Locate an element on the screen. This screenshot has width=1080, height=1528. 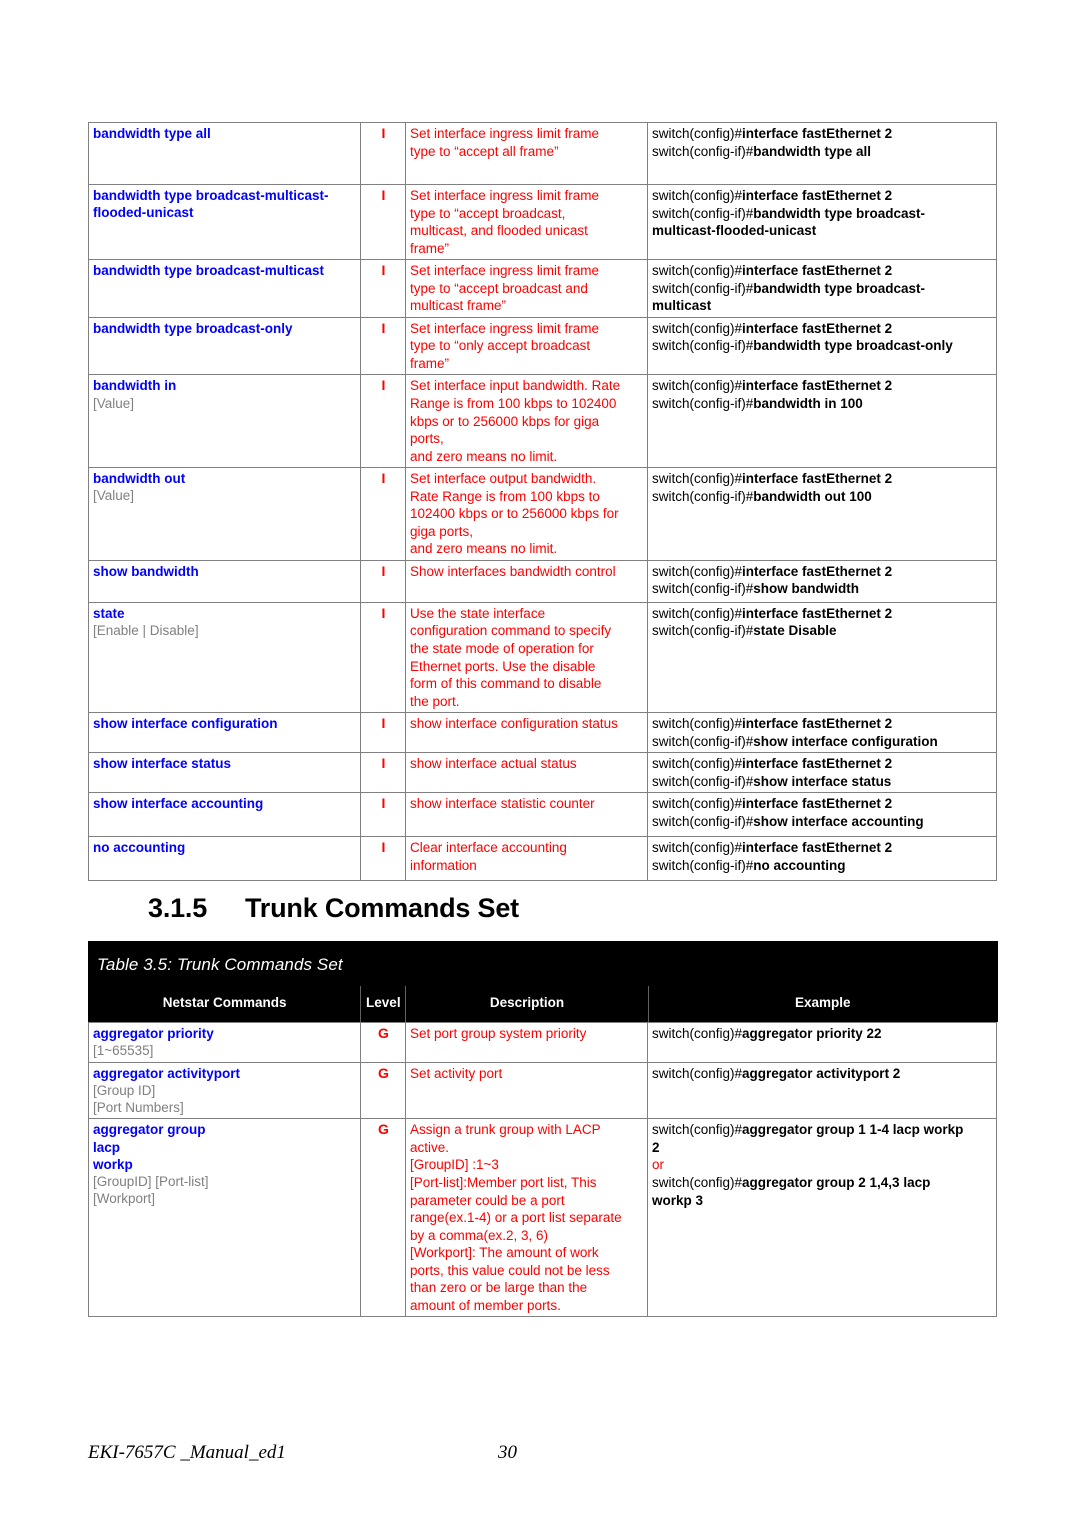
command-name: show bandwidth is located at coordinates (146, 571).